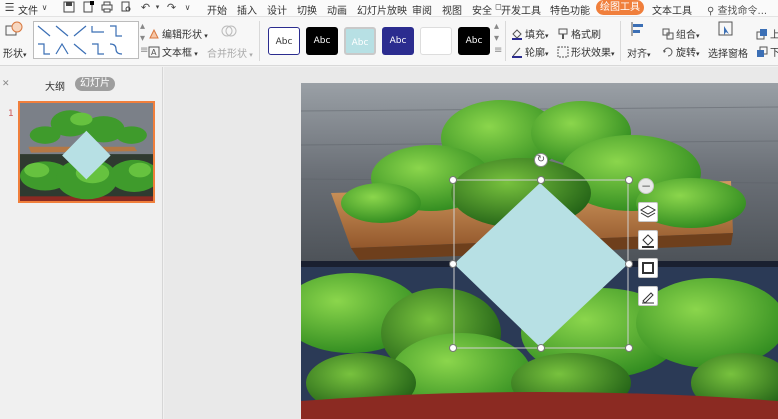 The image size is (778, 419). I want to click on shape-button, so click(14, 30).